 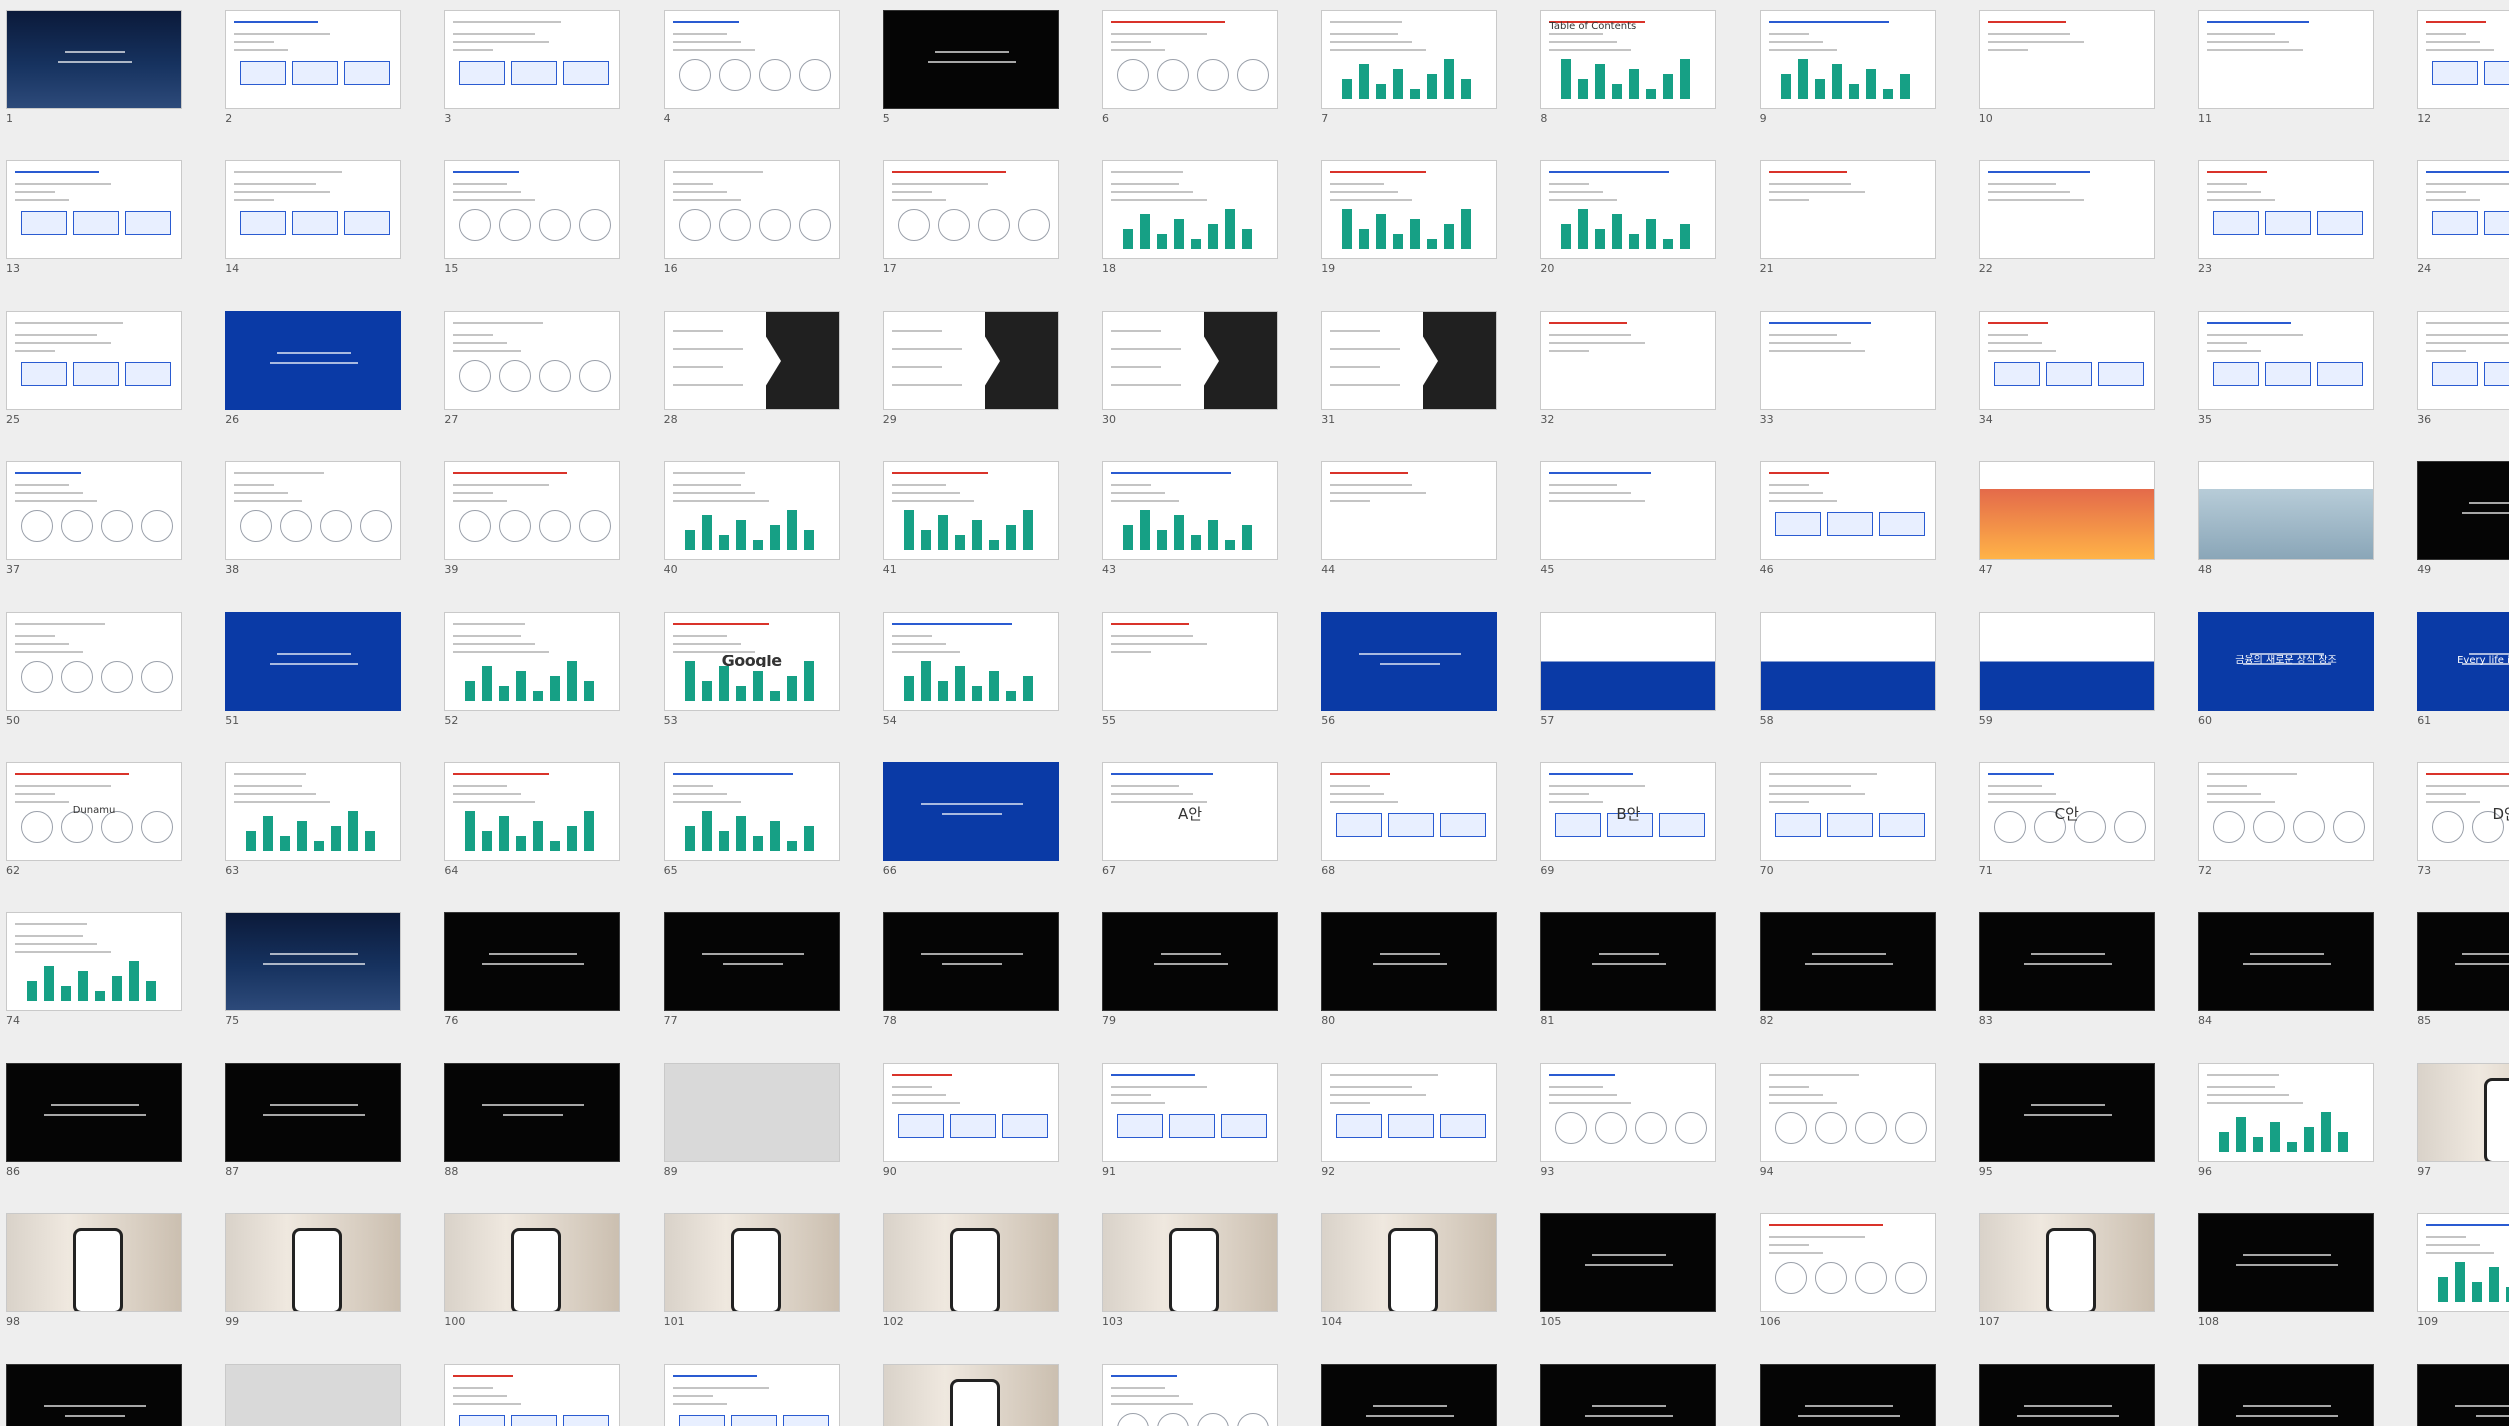 I want to click on slide-thumbnail: A안, so click(x=1190, y=811).